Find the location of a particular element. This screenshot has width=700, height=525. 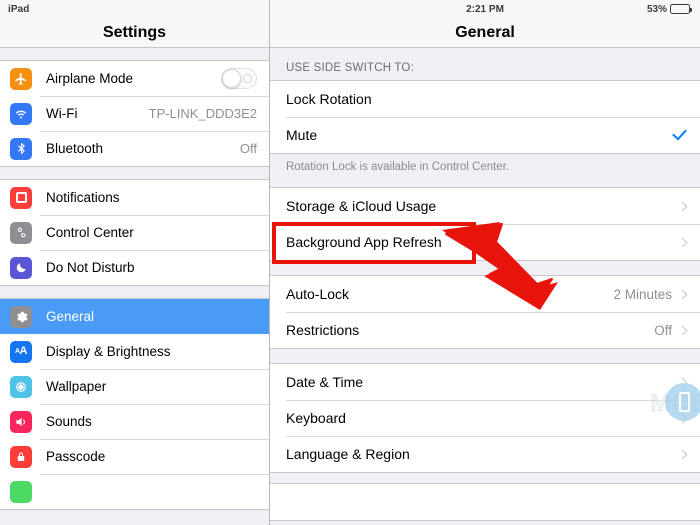

row-label: Keyboard is located at coordinates (316, 418).